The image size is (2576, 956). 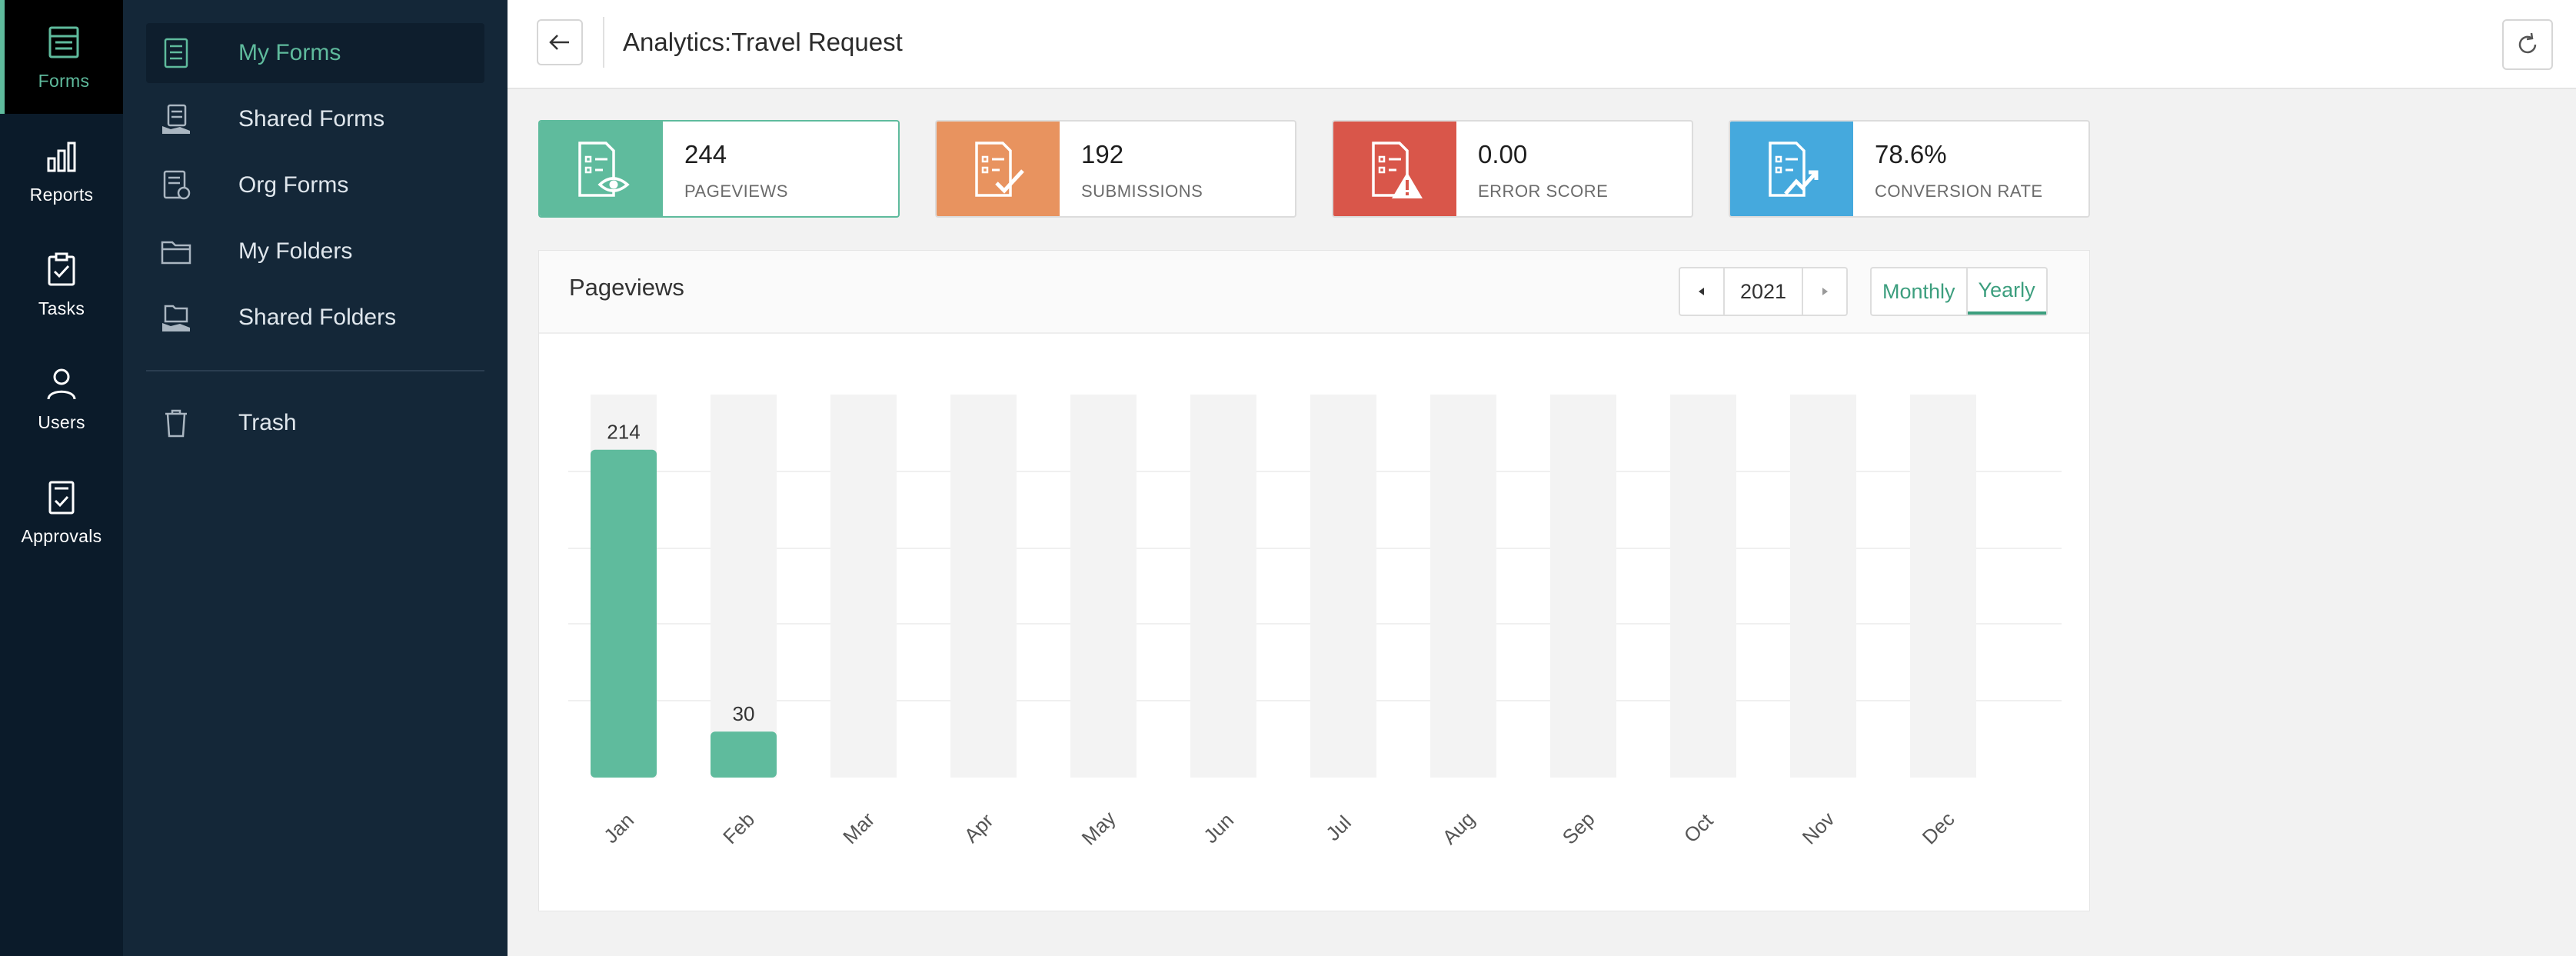 I want to click on stat-value: 78.6%, so click(x=1911, y=154).